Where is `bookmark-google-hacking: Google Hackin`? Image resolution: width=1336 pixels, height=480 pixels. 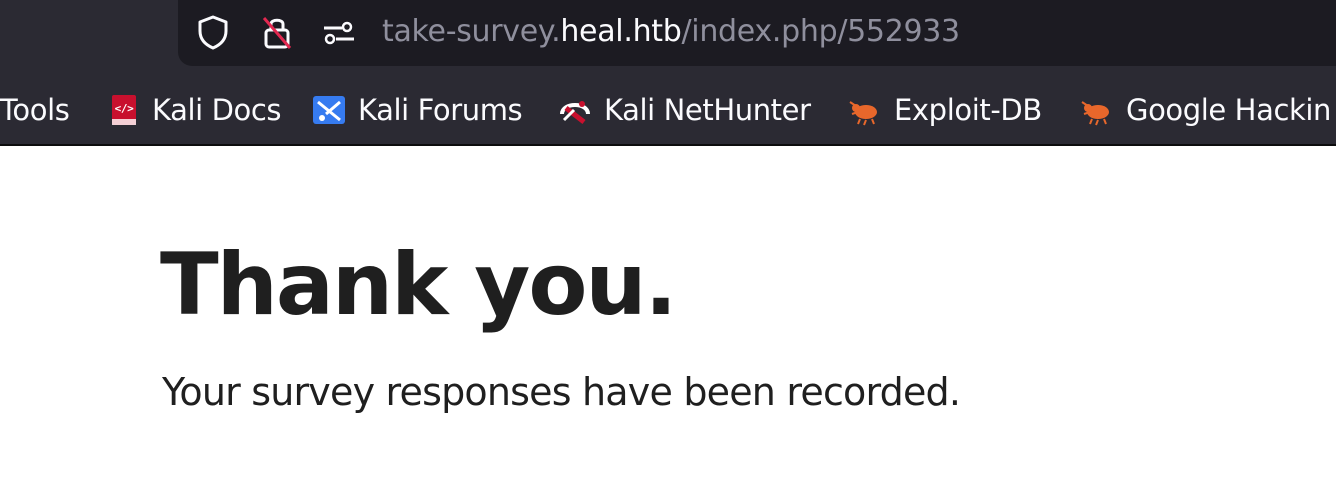 bookmark-google-hacking: Google Hackin is located at coordinates (1208, 110).